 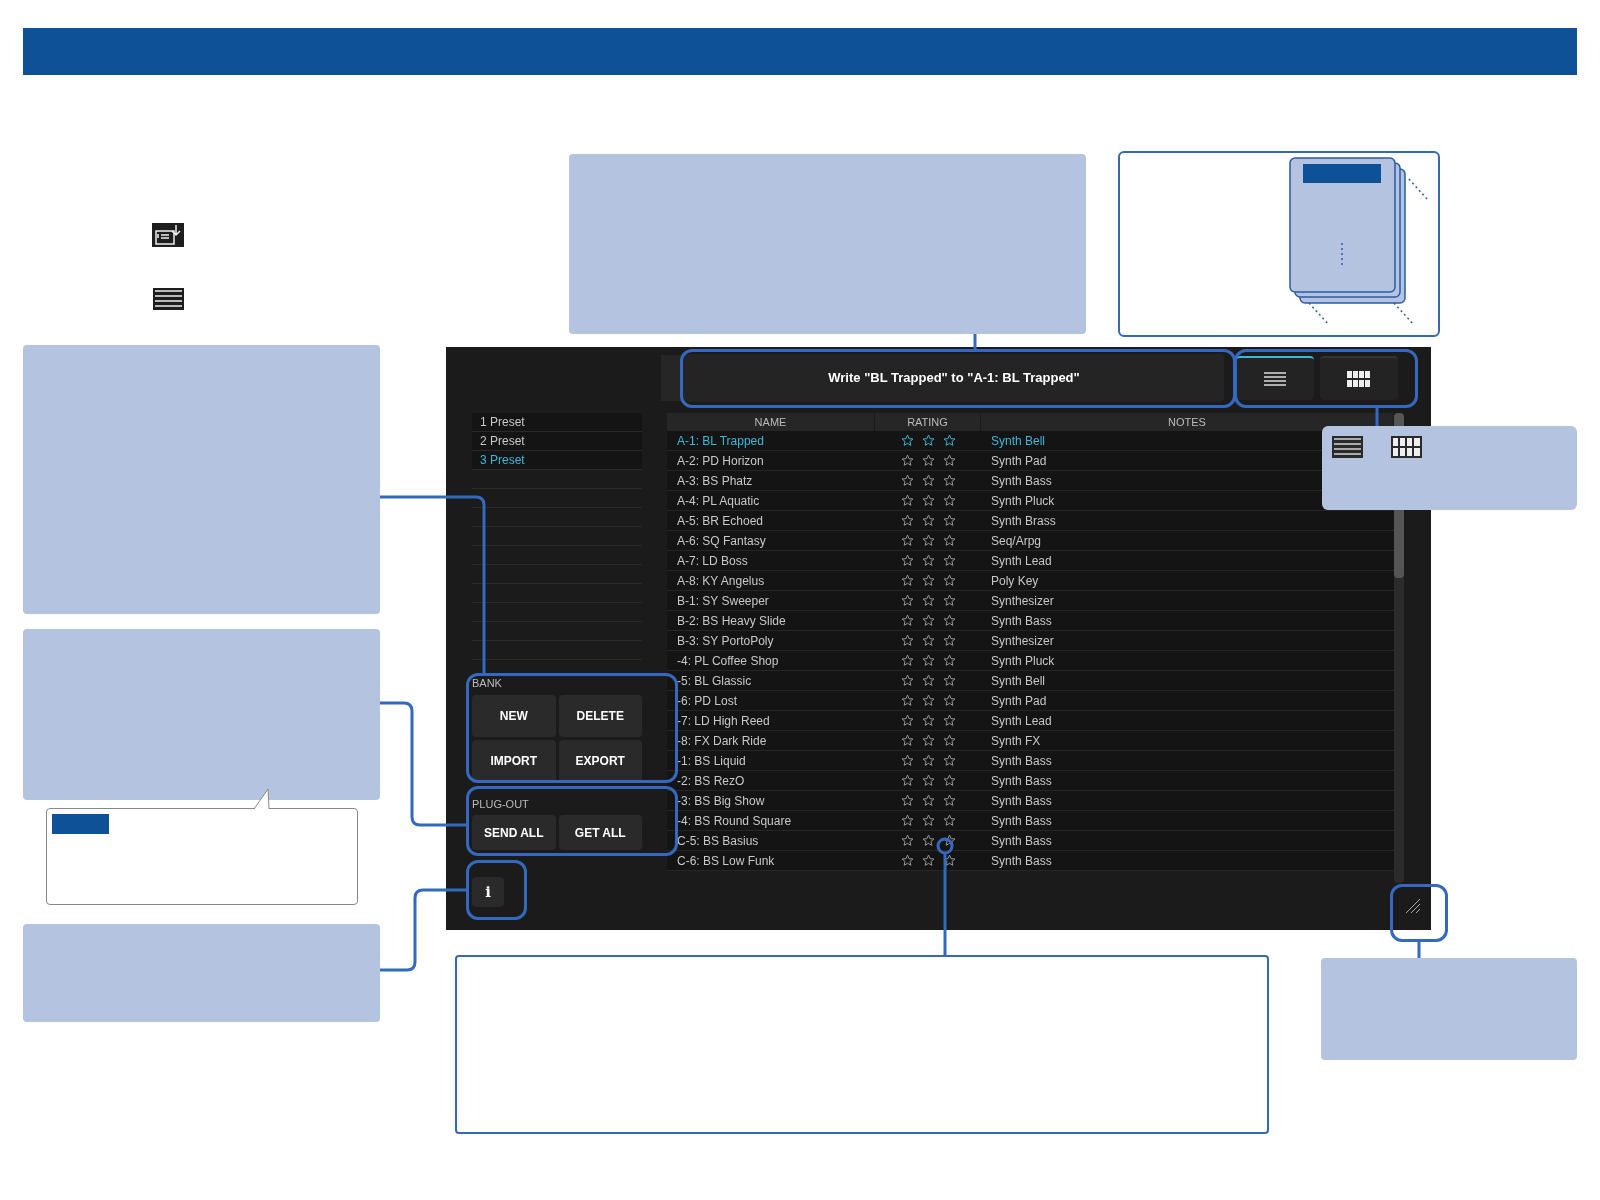 What do you see at coordinates (731, 621) in the screenshot?
I see `preset-name: B-2: BS Heavy Slide` at bounding box center [731, 621].